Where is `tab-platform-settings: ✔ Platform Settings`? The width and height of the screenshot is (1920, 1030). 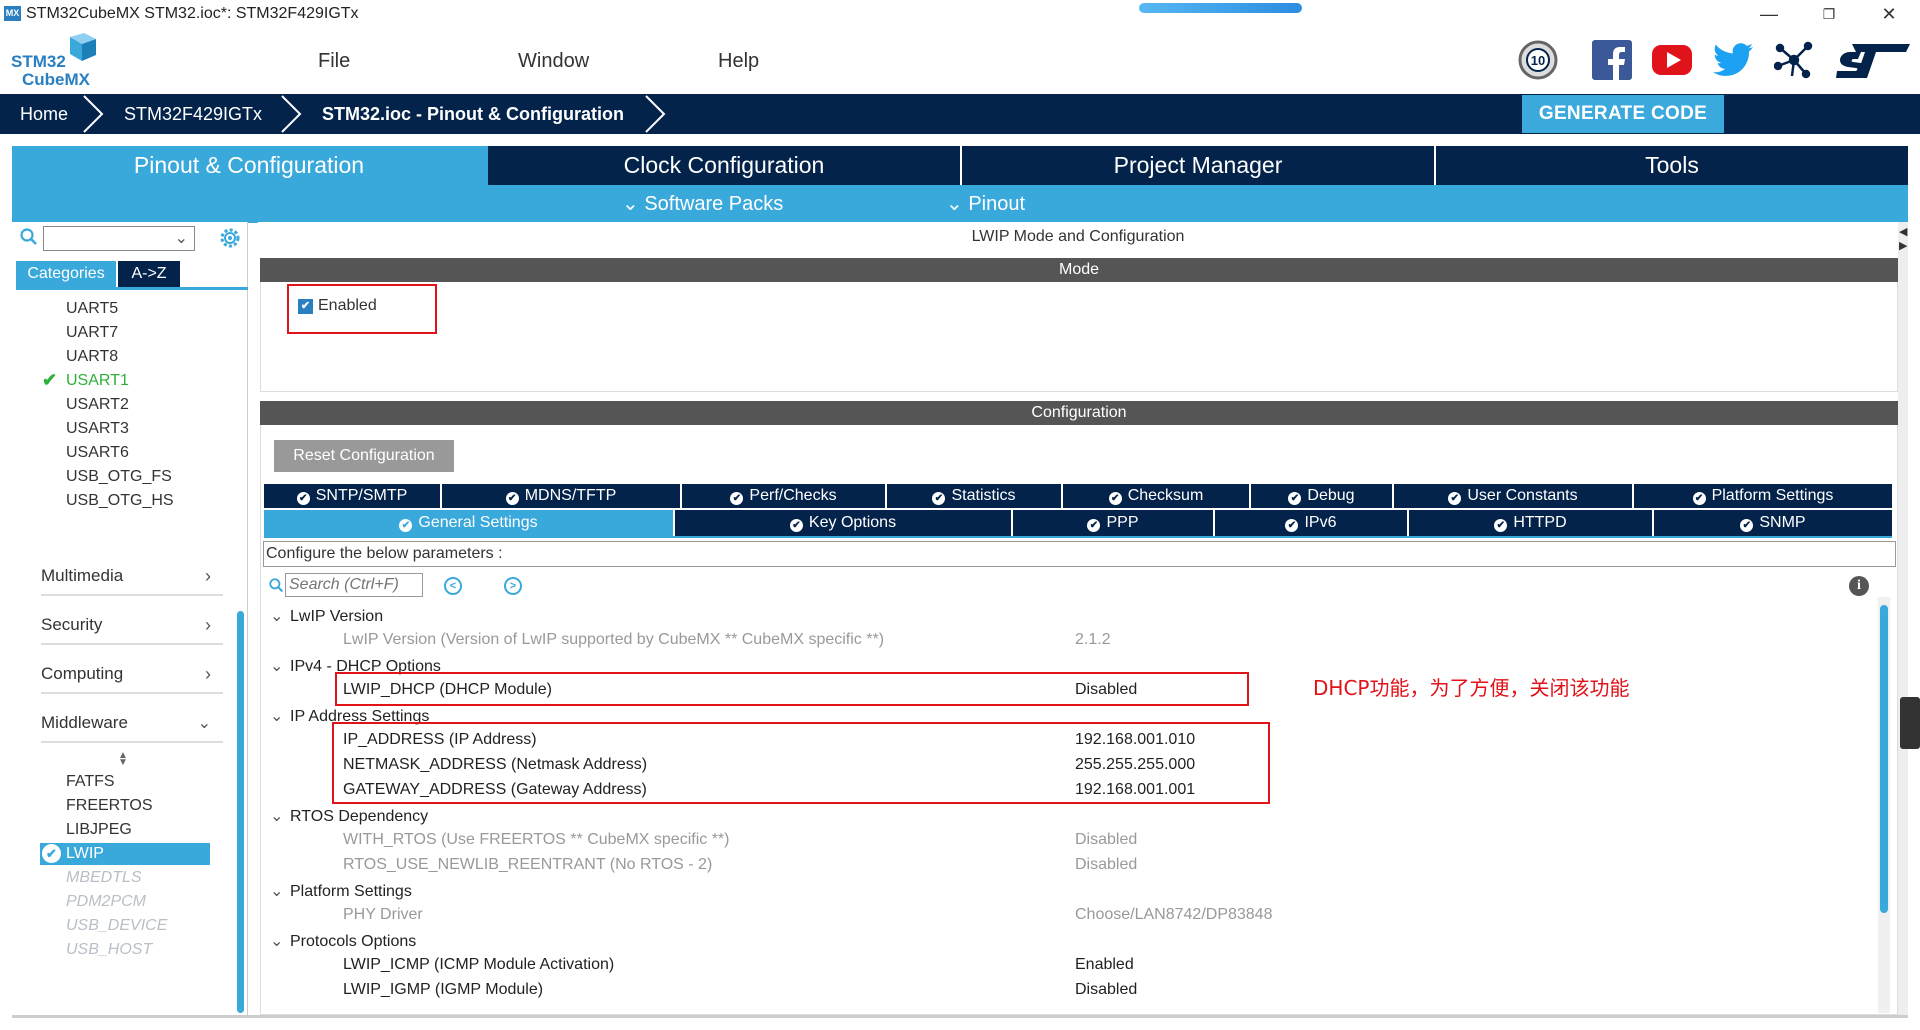 tab-platform-settings: ✔ Platform Settings is located at coordinates (1763, 496).